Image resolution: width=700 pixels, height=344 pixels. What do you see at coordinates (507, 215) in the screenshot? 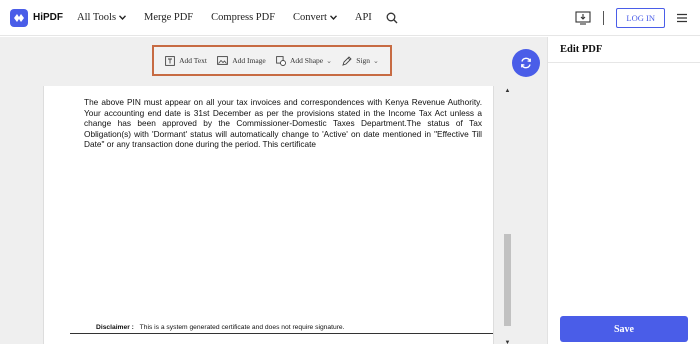
I see `vertical-scrollbar: ▲ ▼` at bounding box center [507, 215].